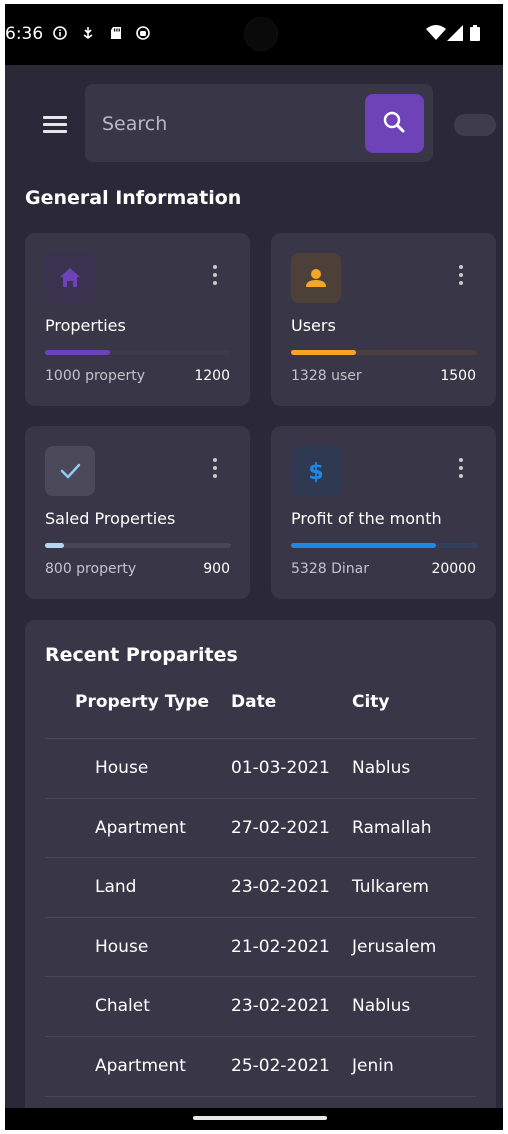 This screenshot has width=508, height=1134. Describe the element at coordinates (260, 1118) in the screenshot. I see `home-gesture-handle` at that location.